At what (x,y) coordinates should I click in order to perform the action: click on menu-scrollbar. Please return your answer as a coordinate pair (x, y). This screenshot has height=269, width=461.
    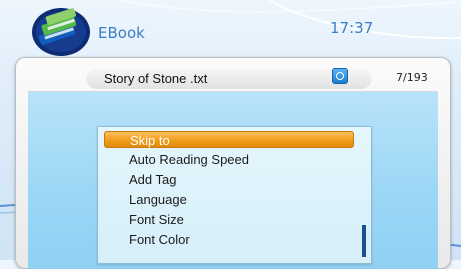
    Looking at the image, I should click on (364, 195).